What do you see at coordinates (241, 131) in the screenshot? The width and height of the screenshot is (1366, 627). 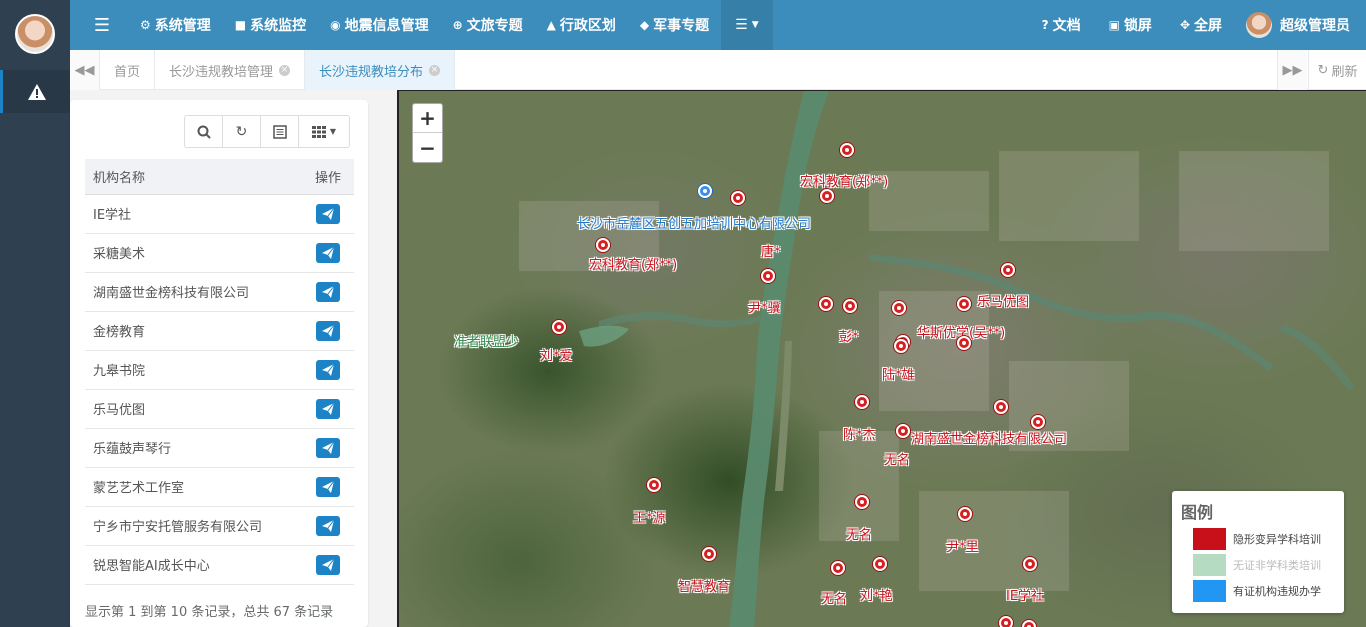 I see `refresh-table-button: ↻` at bounding box center [241, 131].